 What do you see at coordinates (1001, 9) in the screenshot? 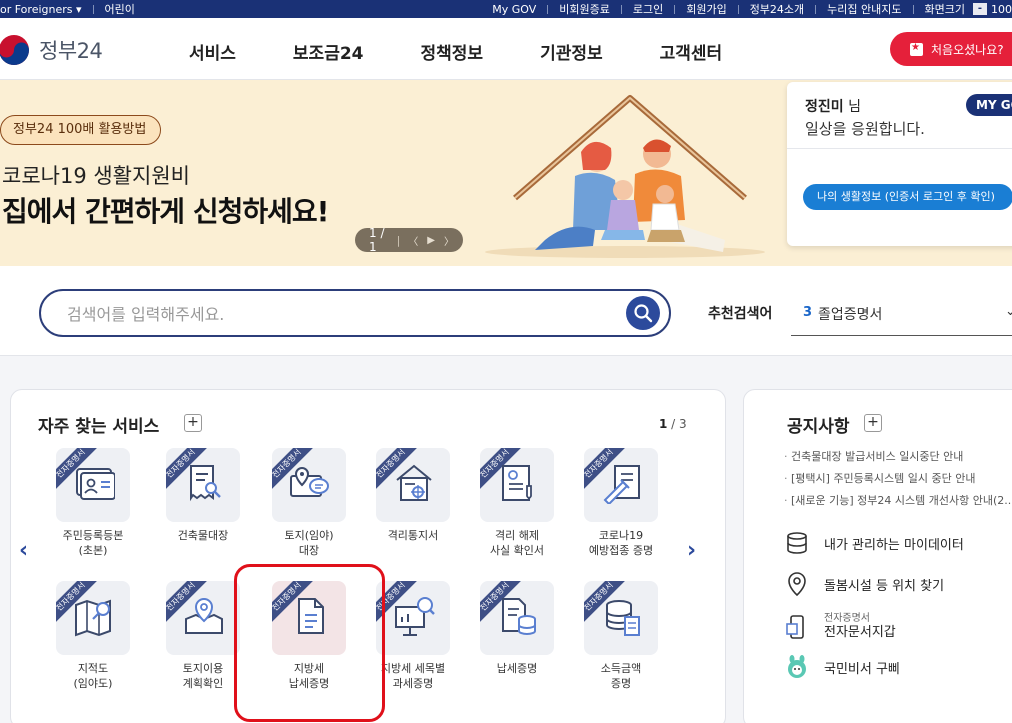
I see `zoom-level: 100` at bounding box center [1001, 9].